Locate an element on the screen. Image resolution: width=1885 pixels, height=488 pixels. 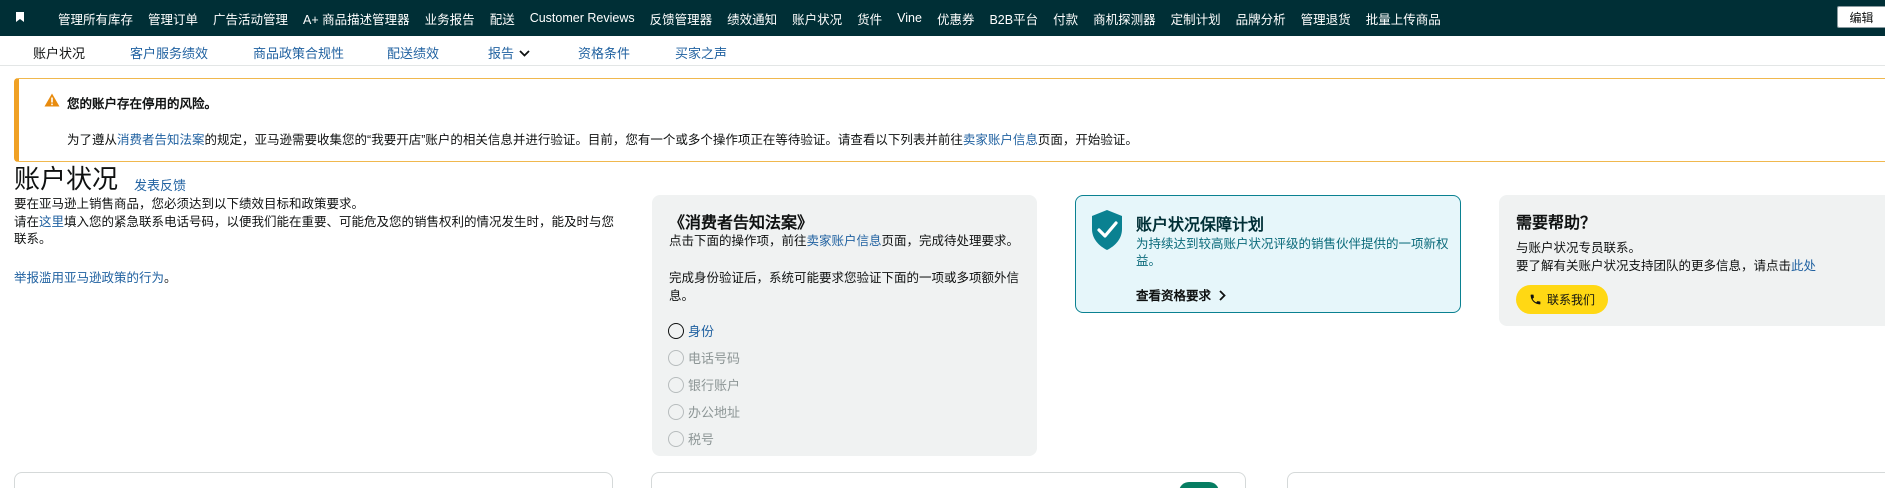
top-menu-item: B2B平台 is located at coordinates (1013, 18).